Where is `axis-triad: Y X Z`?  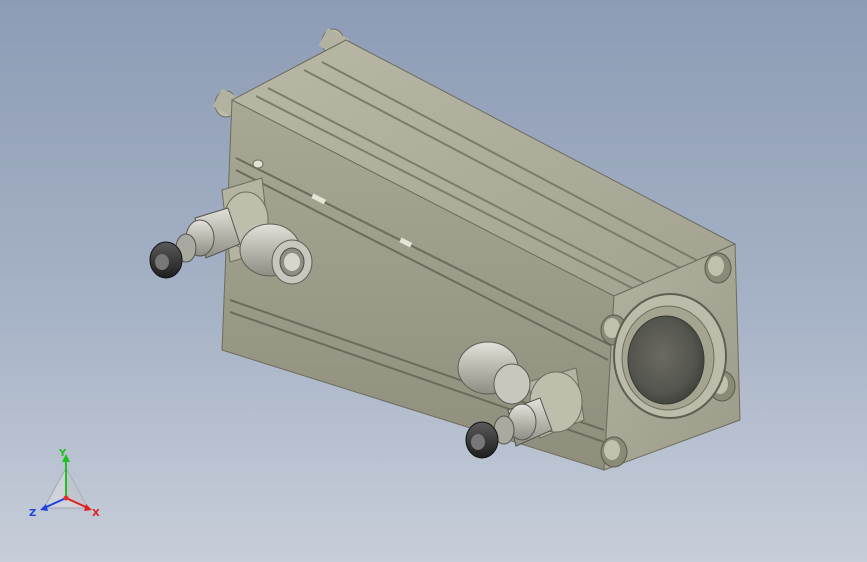
axis-triad: Y X Z is located at coordinates (64, 483).